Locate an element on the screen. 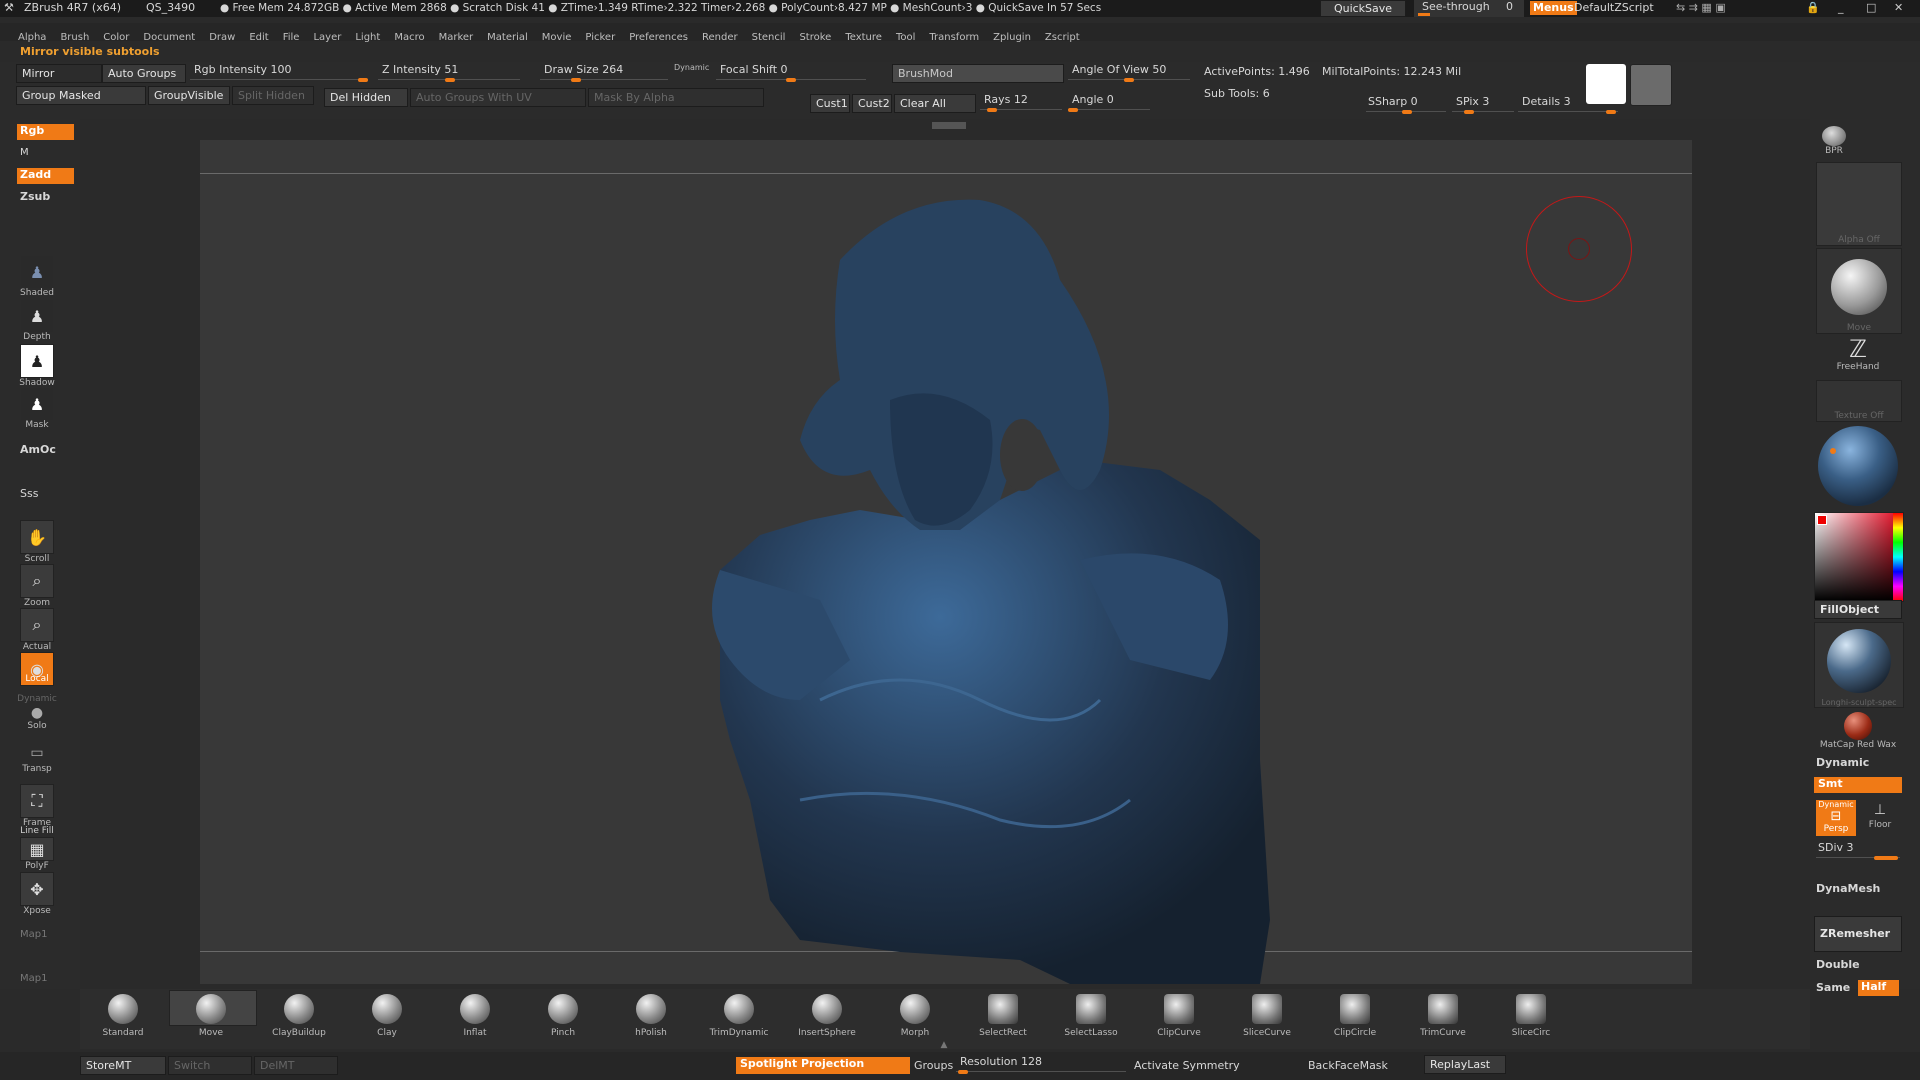 The image size is (1920, 1080). shadow-render-button: ♟ Shadow is located at coordinates (37, 366).